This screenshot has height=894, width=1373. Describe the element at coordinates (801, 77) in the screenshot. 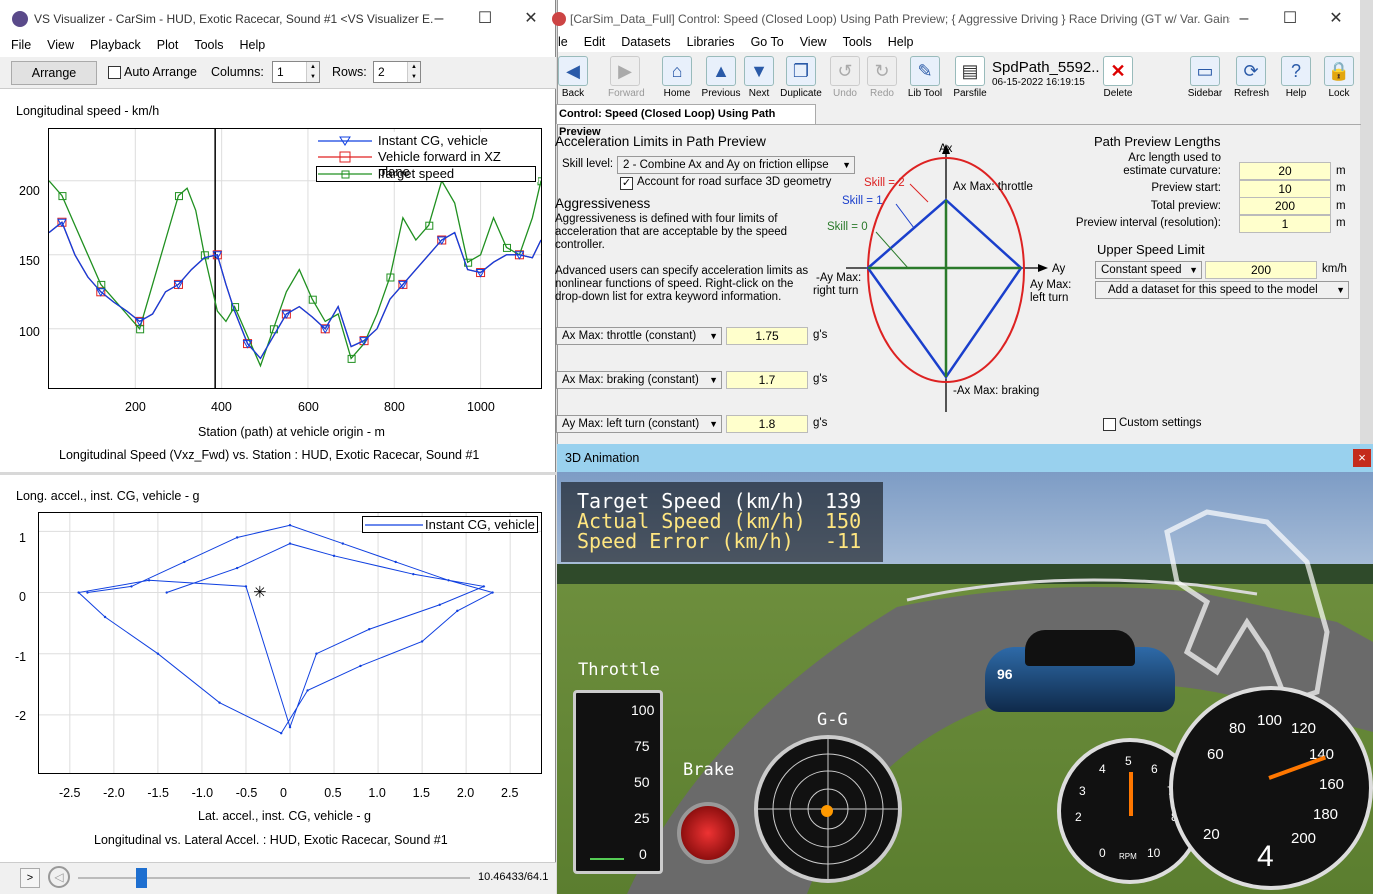

I see `duplicate-button: ❐ Duplicate` at that location.